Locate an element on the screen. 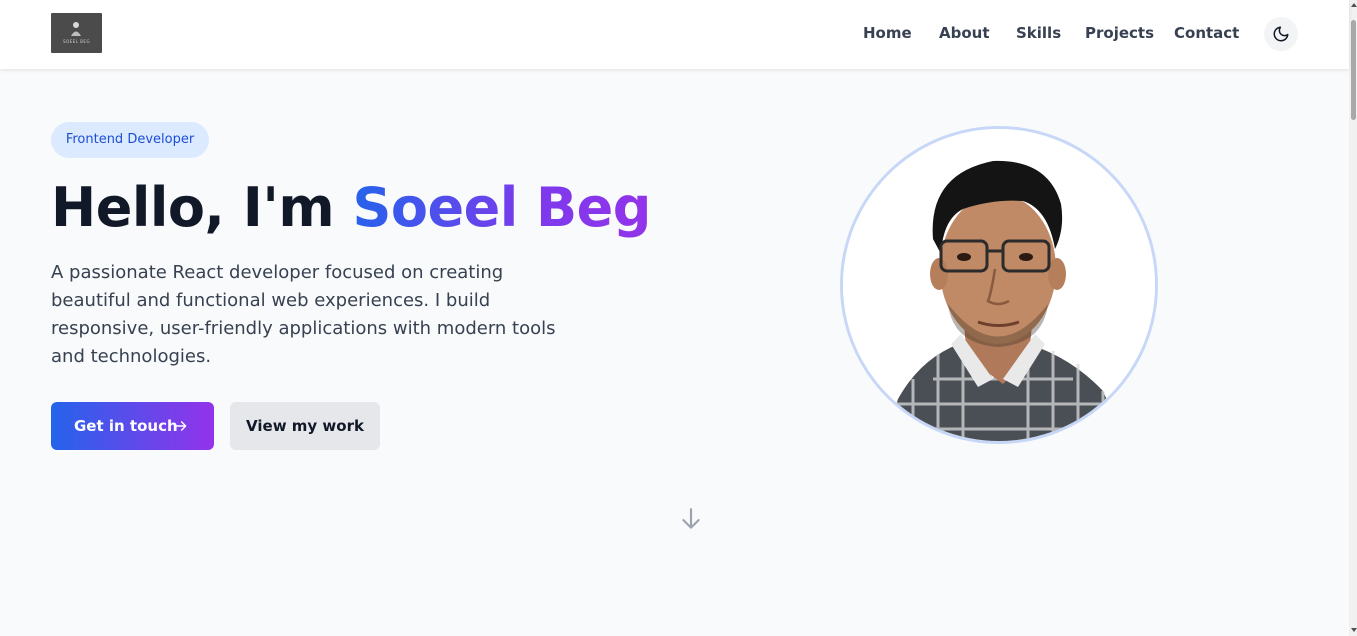  view-my-work-button: View my work is located at coordinates (305, 426).